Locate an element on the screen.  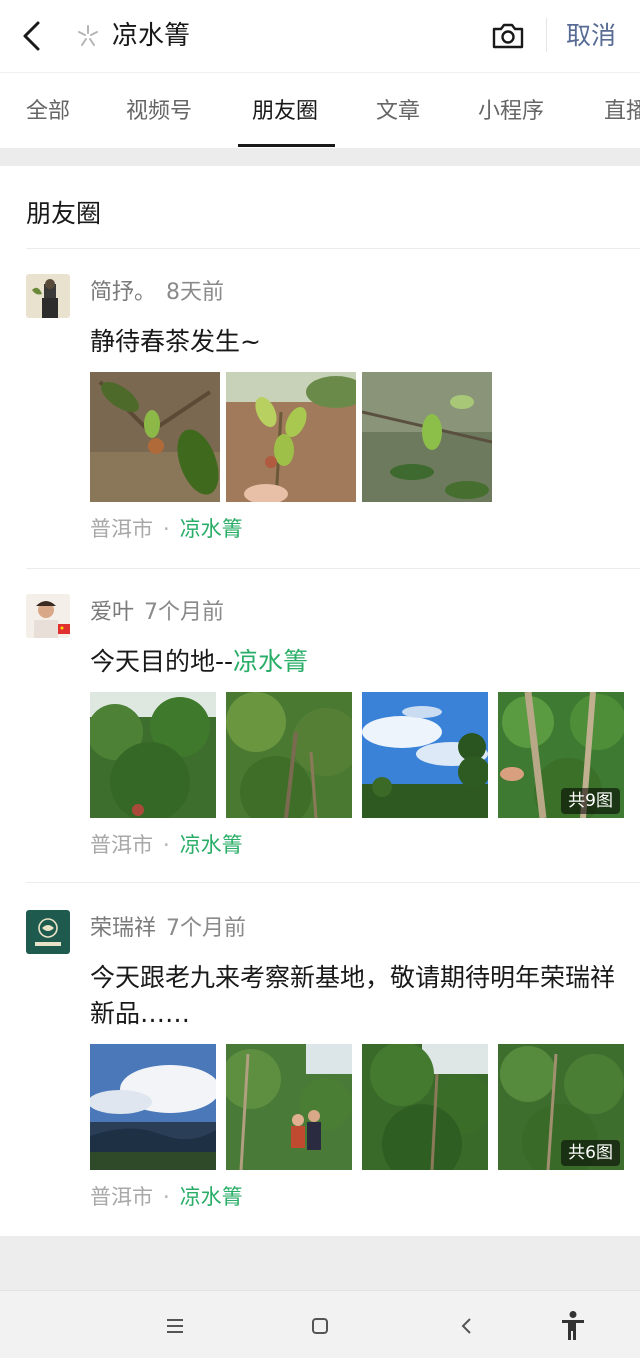
search-icon is located at coordinates (88, 35).